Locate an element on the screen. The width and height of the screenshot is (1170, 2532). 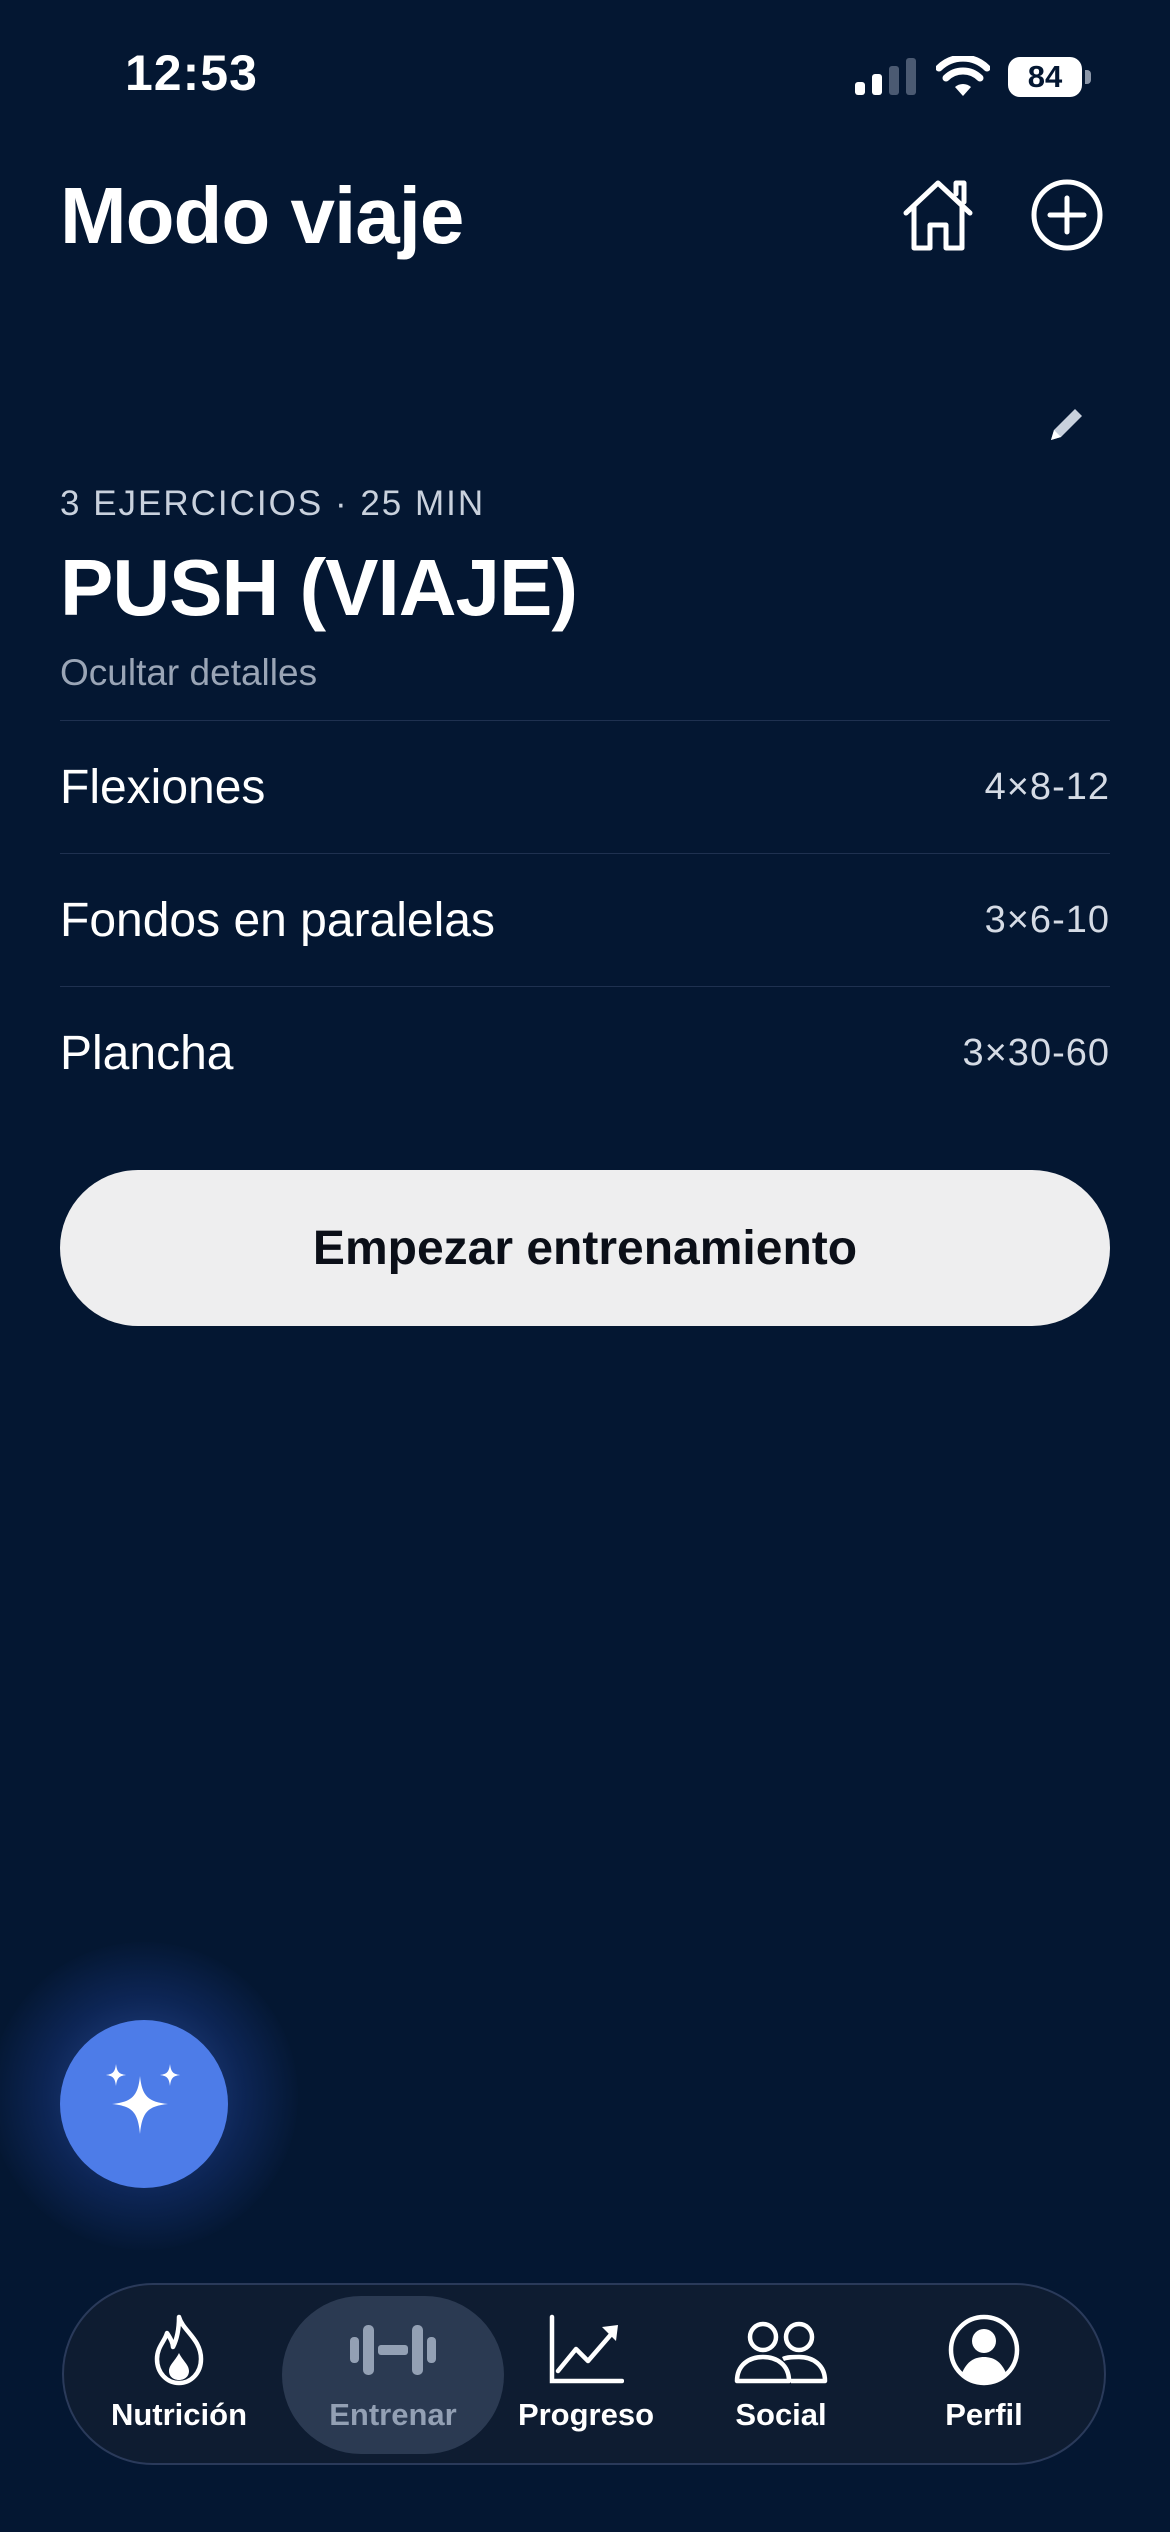
tab-social: Social is located at coordinates (781, 2374).